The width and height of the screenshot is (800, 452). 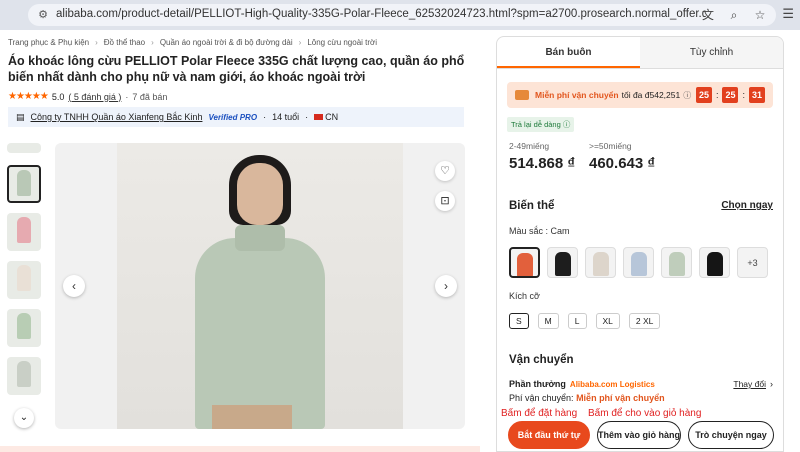 What do you see at coordinates (788, 14) in the screenshot?
I see `tab-search-icon: ☰` at bounding box center [788, 14].